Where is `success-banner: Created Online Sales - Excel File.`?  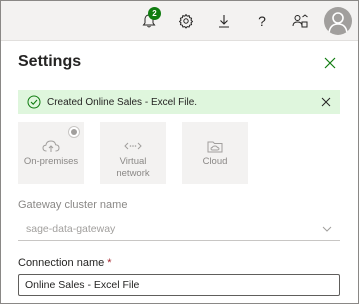
success-banner: Created Online Sales - Excel File. is located at coordinates (179, 102).